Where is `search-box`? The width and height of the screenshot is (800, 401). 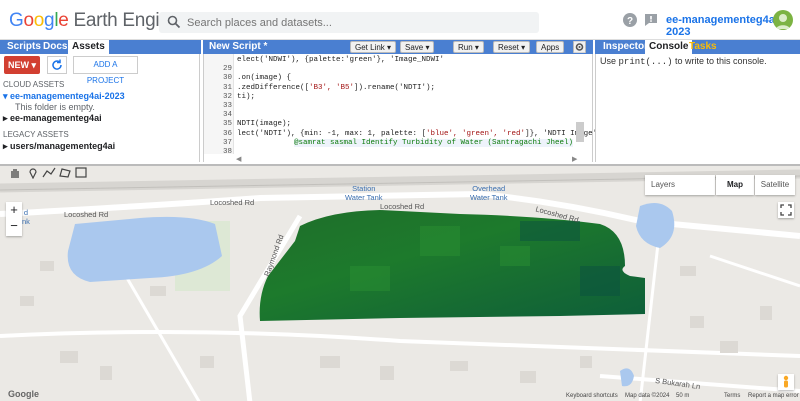
search-box is located at coordinates (349, 22).